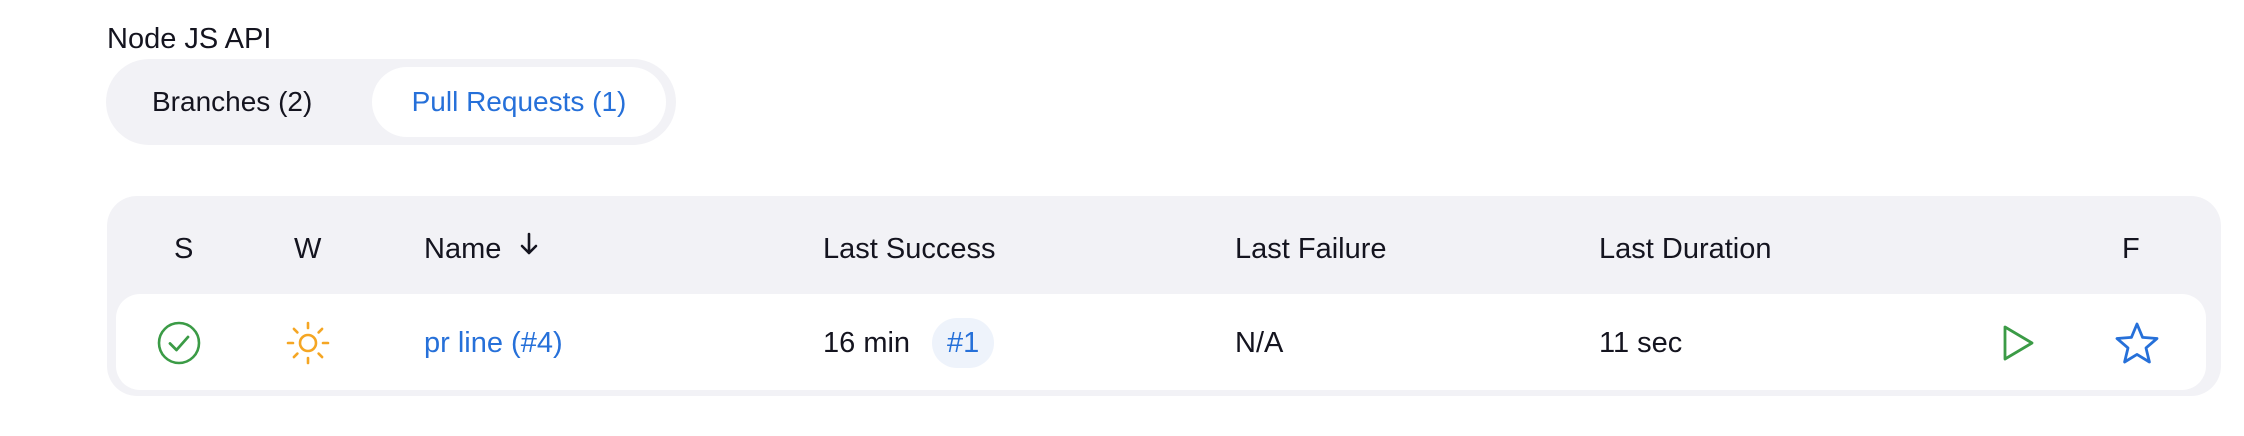  I want to click on column-header-name: Name, so click(481, 249).